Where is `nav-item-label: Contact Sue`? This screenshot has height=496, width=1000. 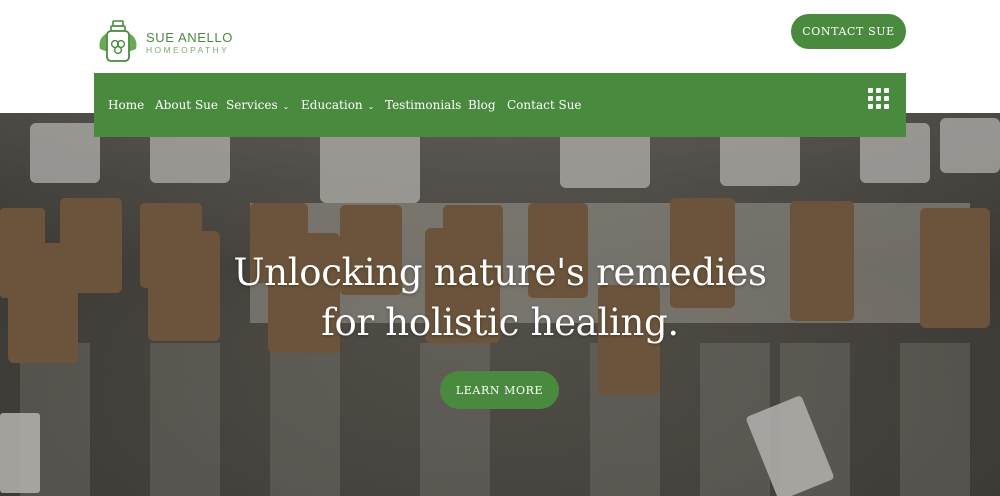 nav-item-label: Contact Sue is located at coordinates (544, 105).